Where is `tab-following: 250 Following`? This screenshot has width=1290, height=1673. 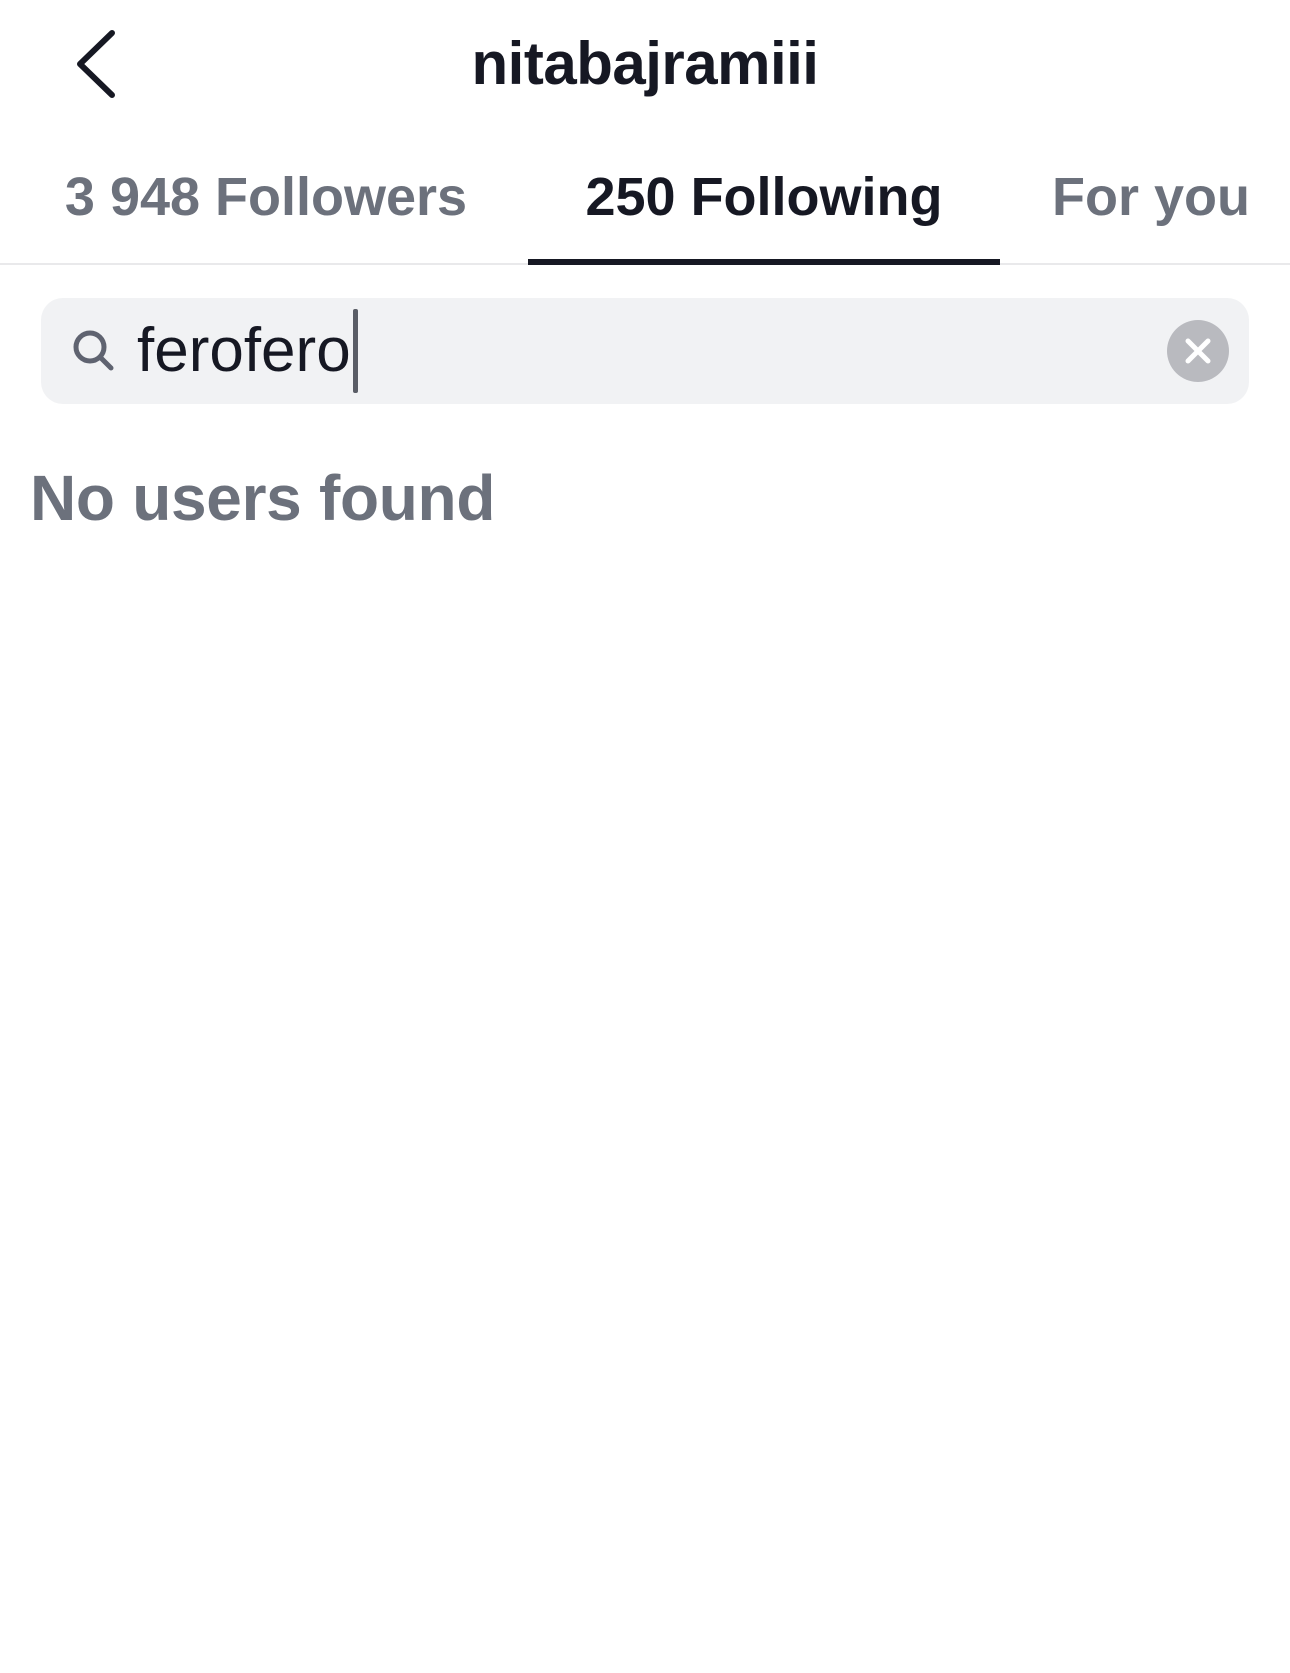
tab-following: 250 Following is located at coordinates (764, 196).